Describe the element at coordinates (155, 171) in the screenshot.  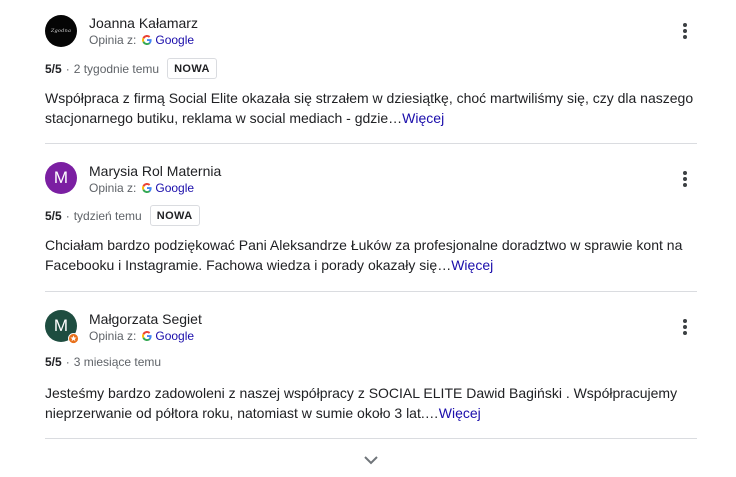
I see `reviewer-name: Marysia Rol Maternia` at that location.